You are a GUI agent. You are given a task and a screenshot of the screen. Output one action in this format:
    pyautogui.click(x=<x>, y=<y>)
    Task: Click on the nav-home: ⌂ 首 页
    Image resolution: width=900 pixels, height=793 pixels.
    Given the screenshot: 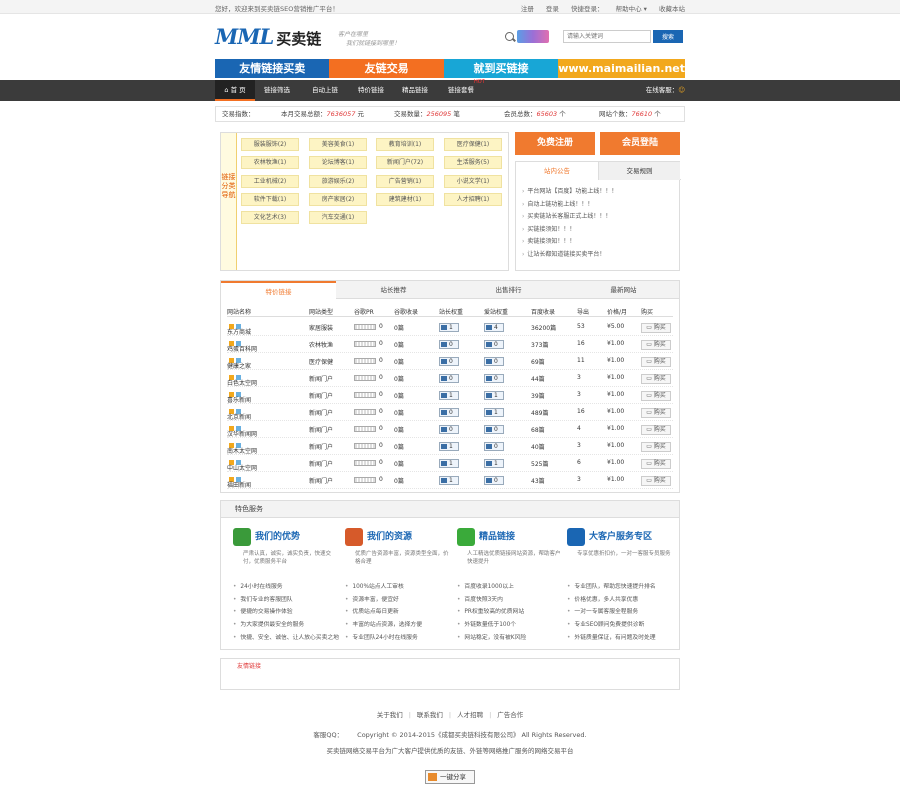 What is the action you would take?
    pyautogui.click(x=235, y=90)
    